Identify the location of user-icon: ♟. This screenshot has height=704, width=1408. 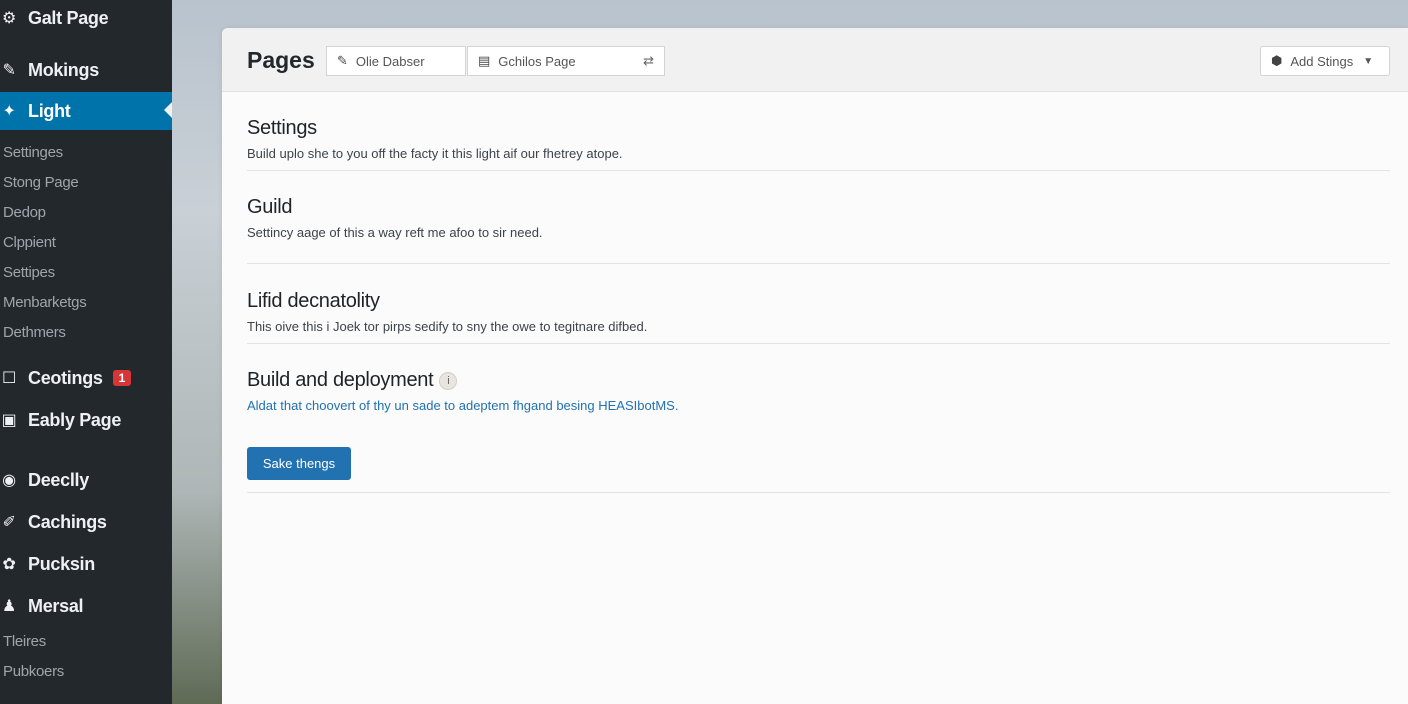
(9, 606).